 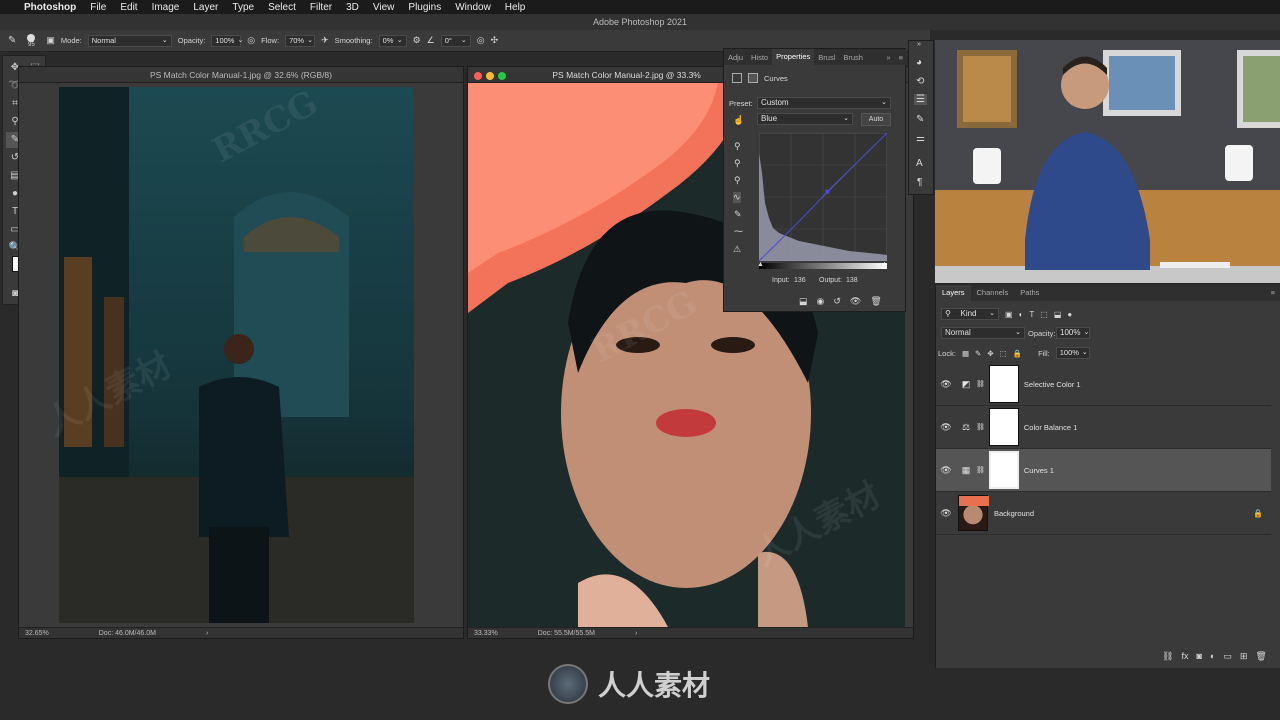 What do you see at coordinates (1021, 314) in the screenshot?
I see `filter-adjustment-icon: ◐` at bounding box center [1021, 314].